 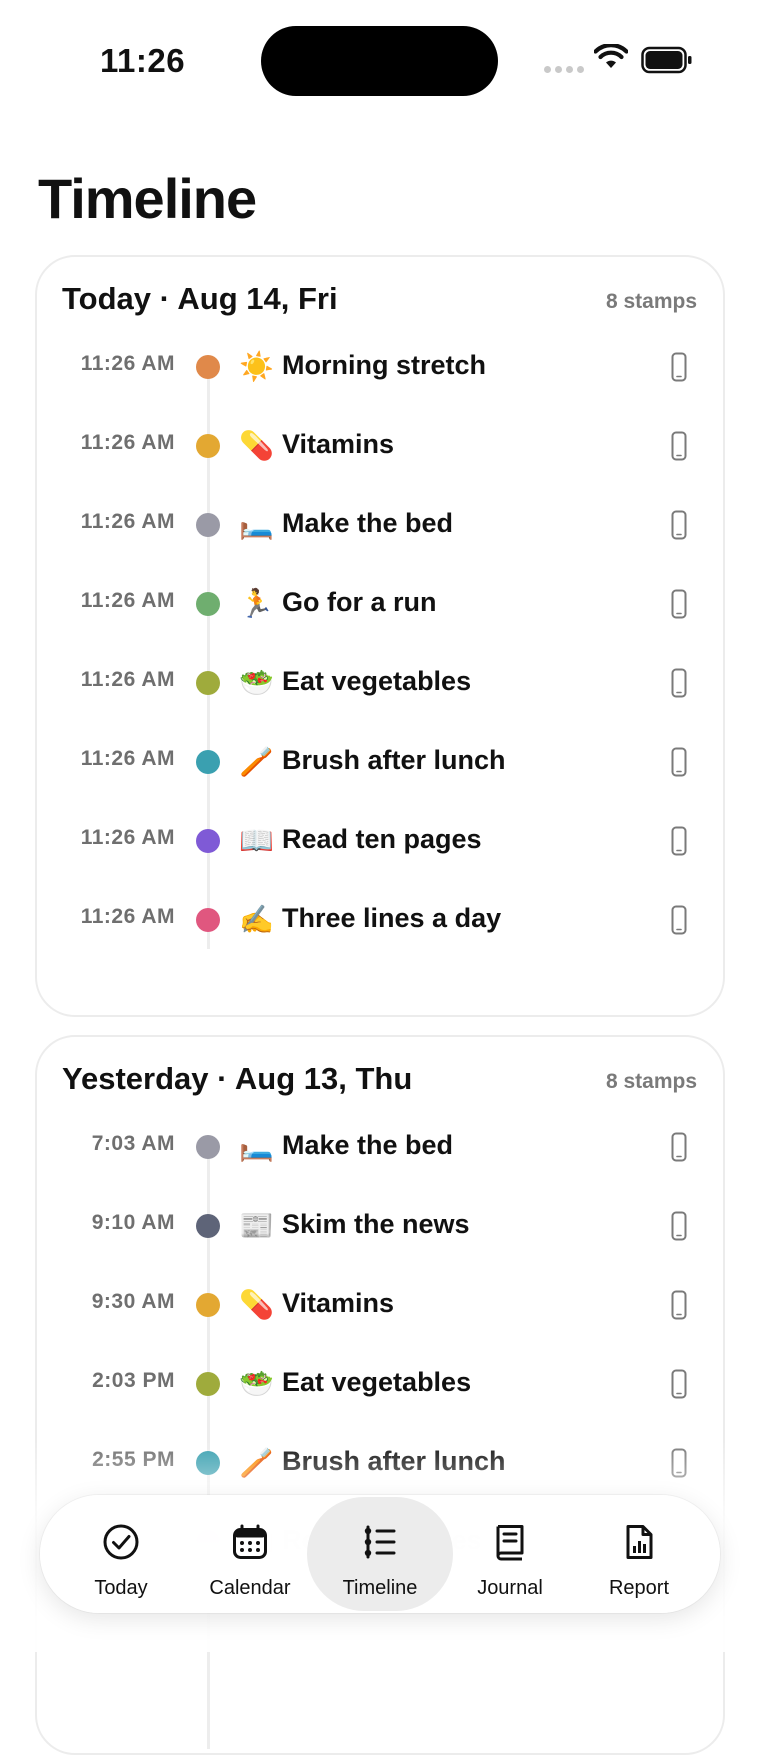 I want to click on tab-bar: Today Calendar Timeline Journal Report, so click(x=380, y=1554).